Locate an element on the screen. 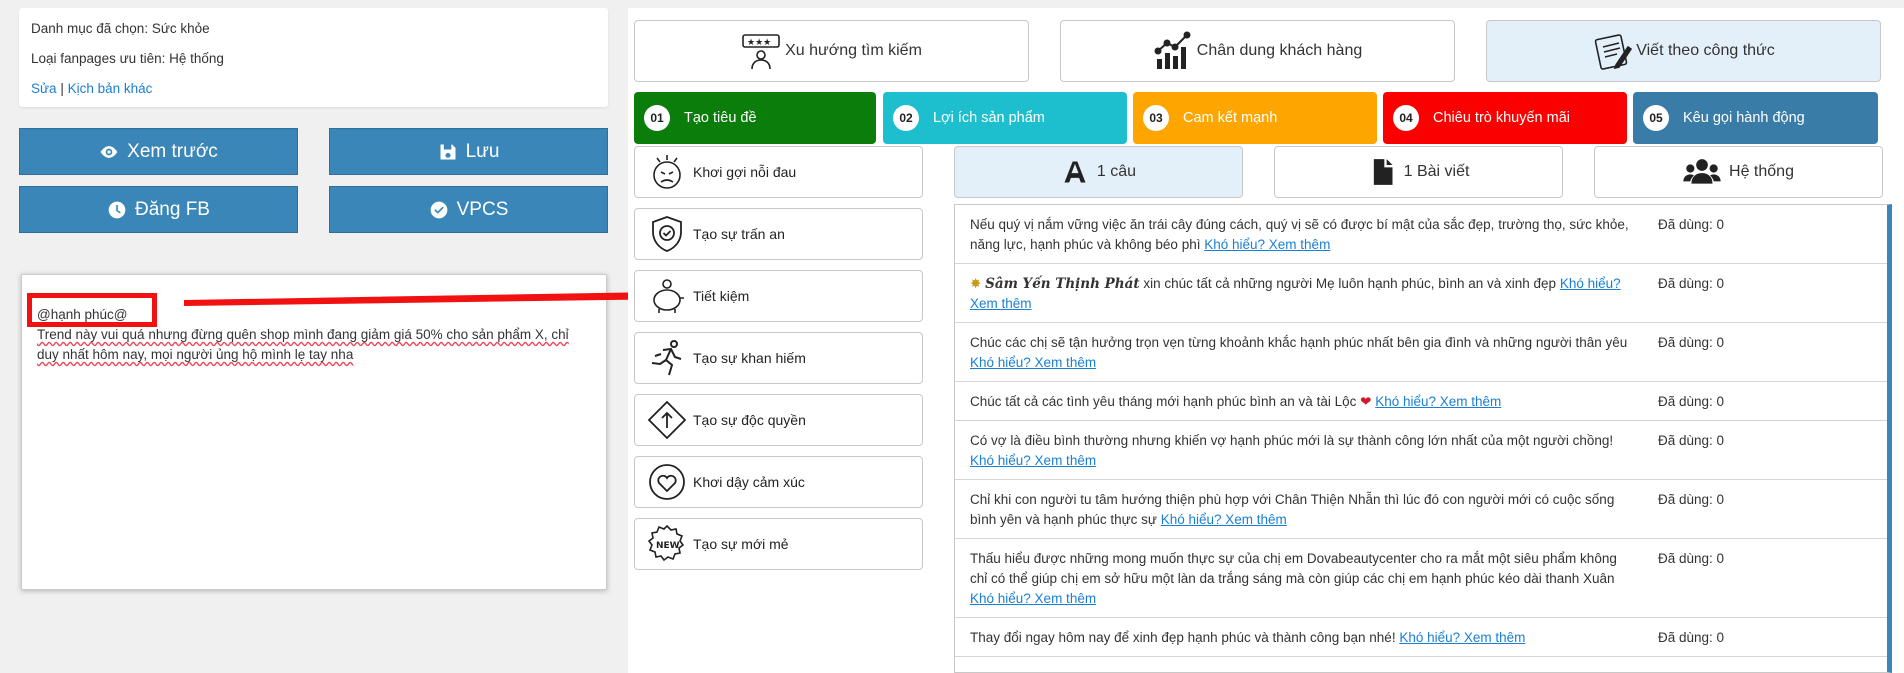  step-02-product-benefits: 02 Lợi ích sản phẩm is located at coordinates (1005, 118).